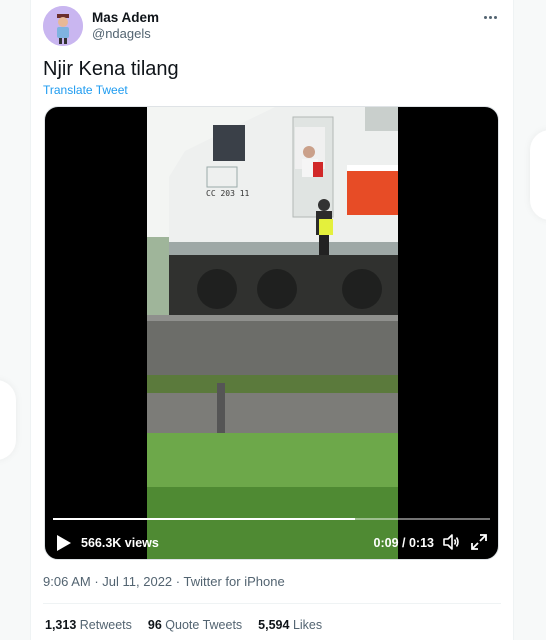 This screenshot has width=546, height=640. What do you see at coordinates (531, 320) in the screenshot?
I see `right-background` at bounding box center [531, 320].